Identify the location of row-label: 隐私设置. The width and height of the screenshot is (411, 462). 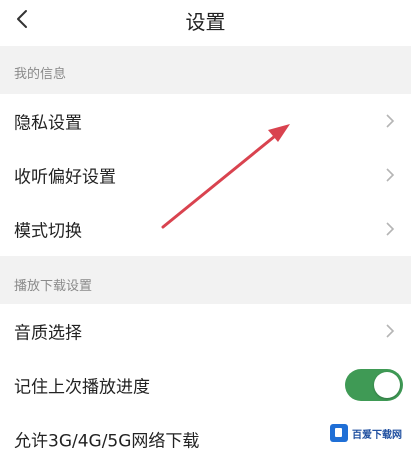
(48, 123).